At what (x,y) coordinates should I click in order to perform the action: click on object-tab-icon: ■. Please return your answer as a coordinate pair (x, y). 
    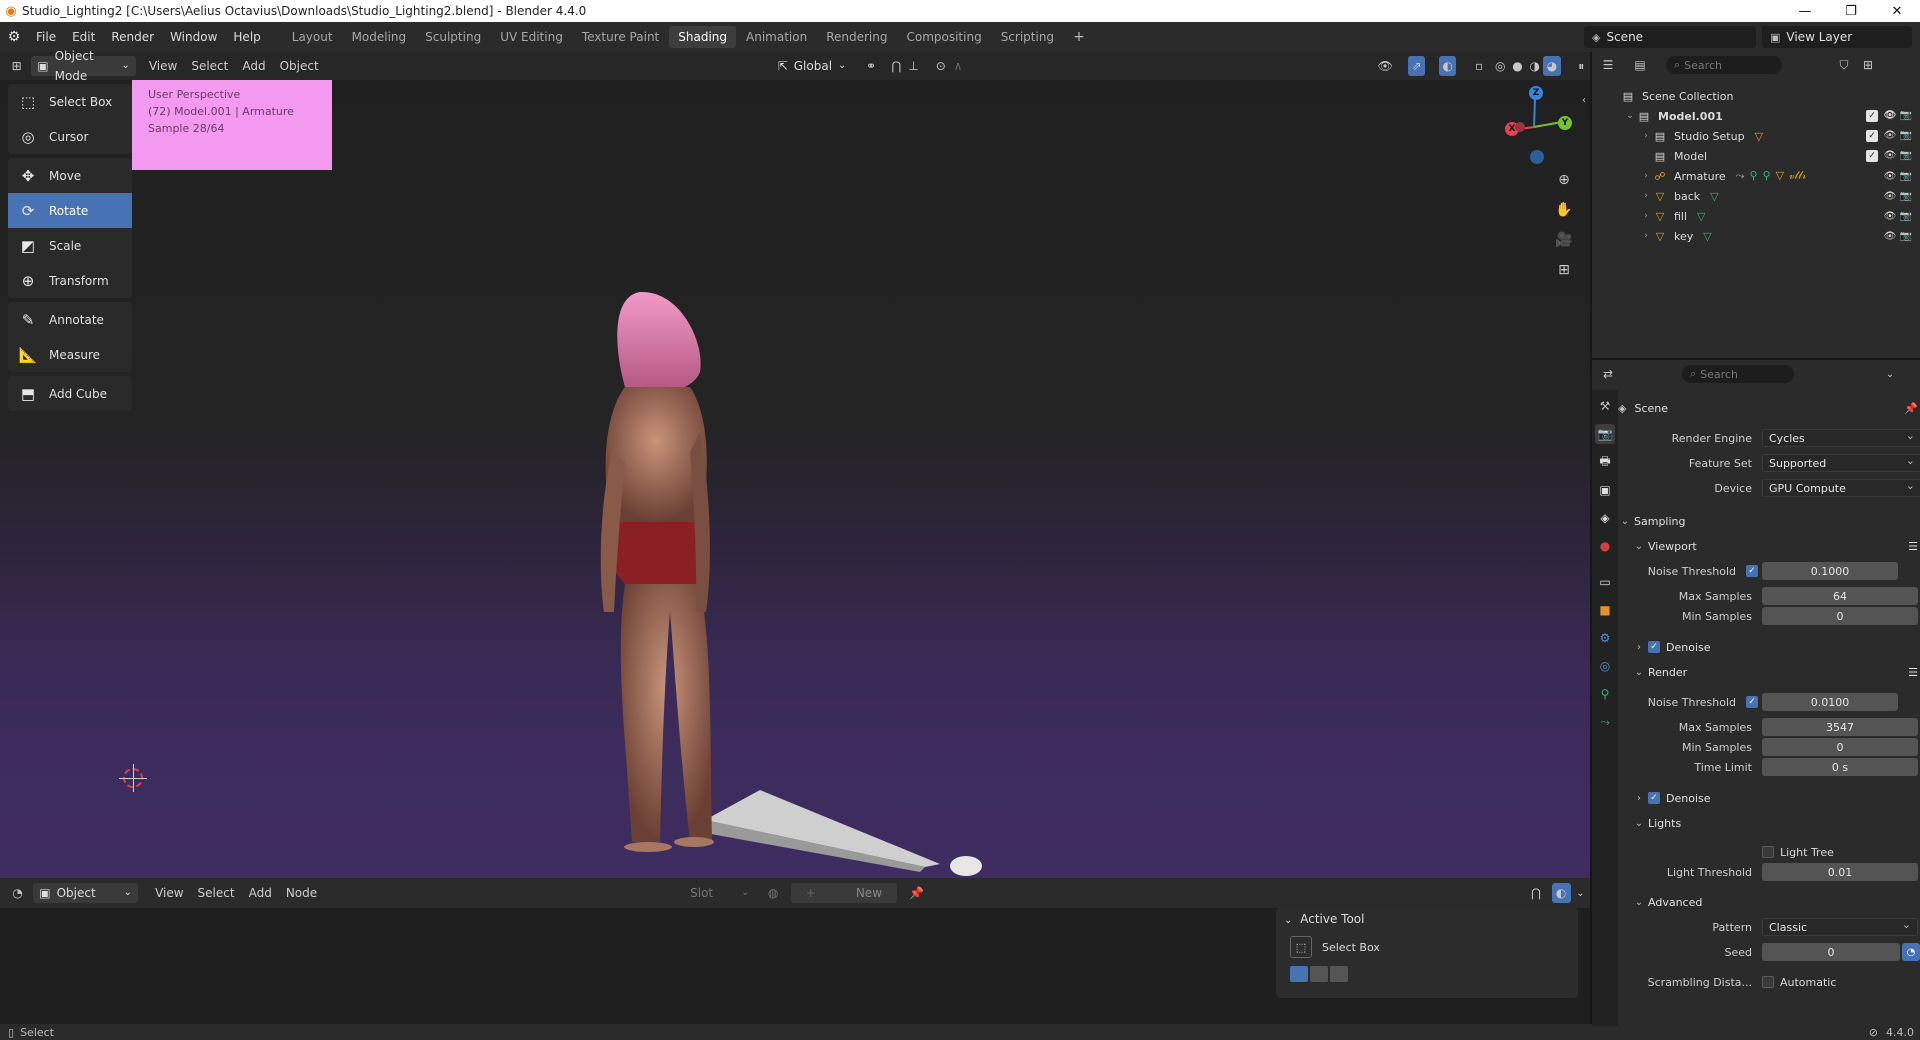
    Looking at the image, I should click on (1605, 610).